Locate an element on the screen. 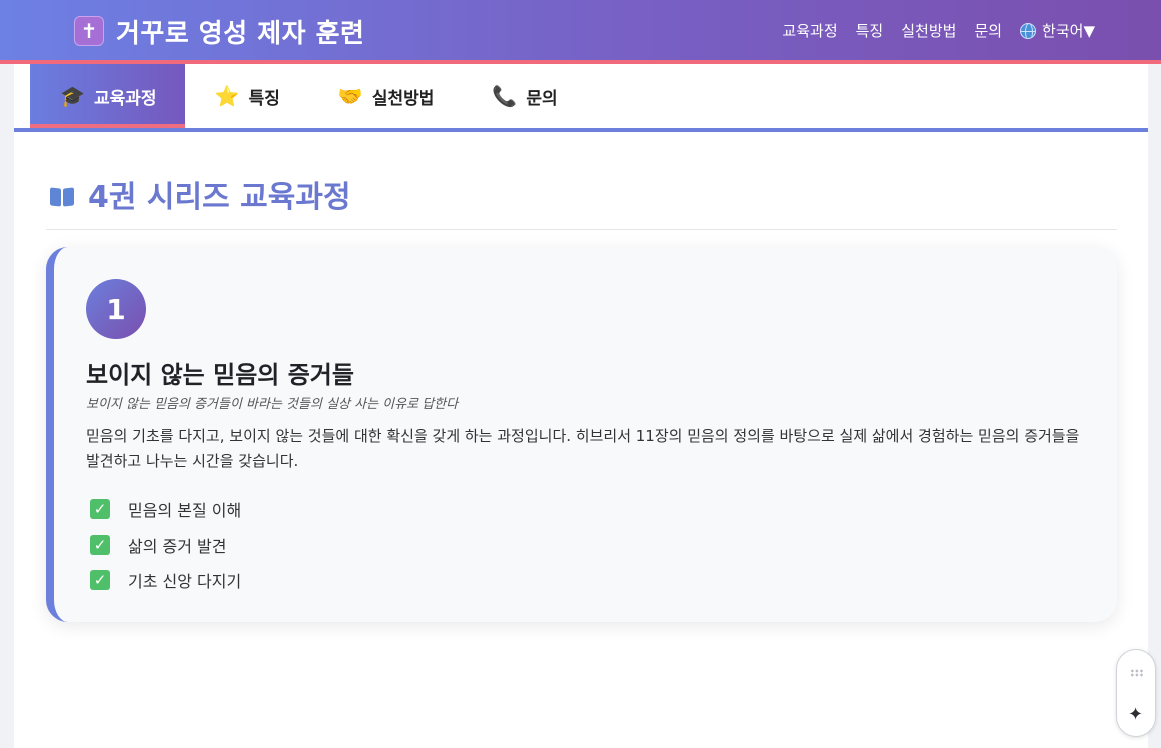 The height and width of the screenshot is (748, 1161). top-nav-link-practice: 실천방법 is located at coordinates (928, 30).